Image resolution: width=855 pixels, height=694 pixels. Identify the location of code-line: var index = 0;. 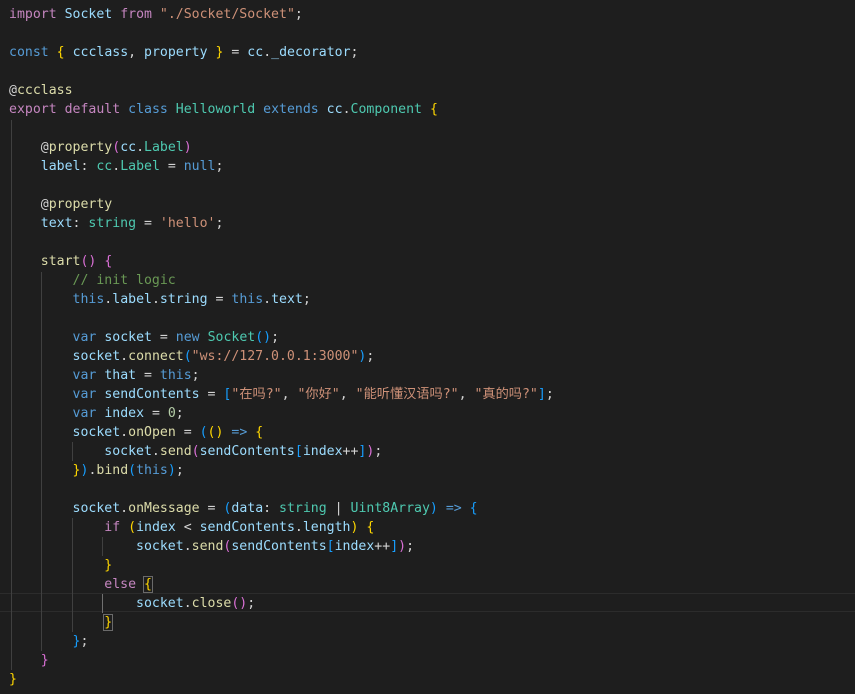
(96, 413).